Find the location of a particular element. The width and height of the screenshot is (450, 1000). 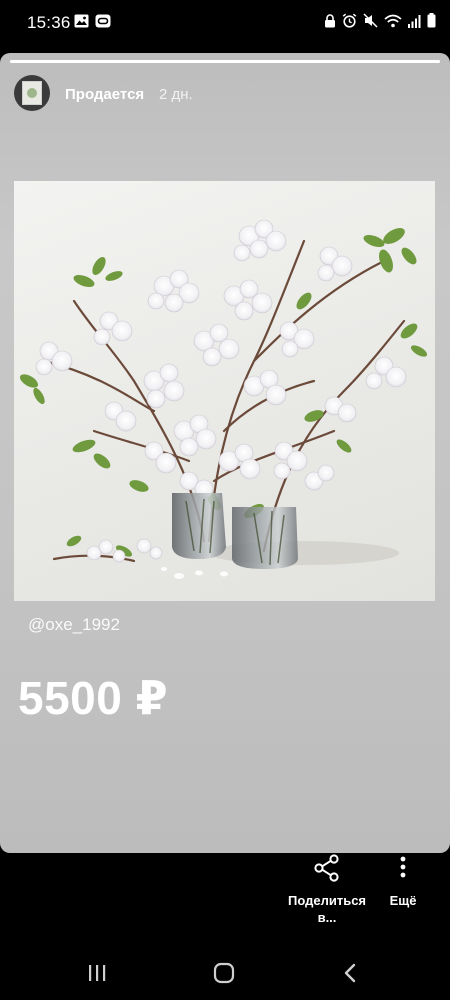

home-button is located at coordinates (224, 973).